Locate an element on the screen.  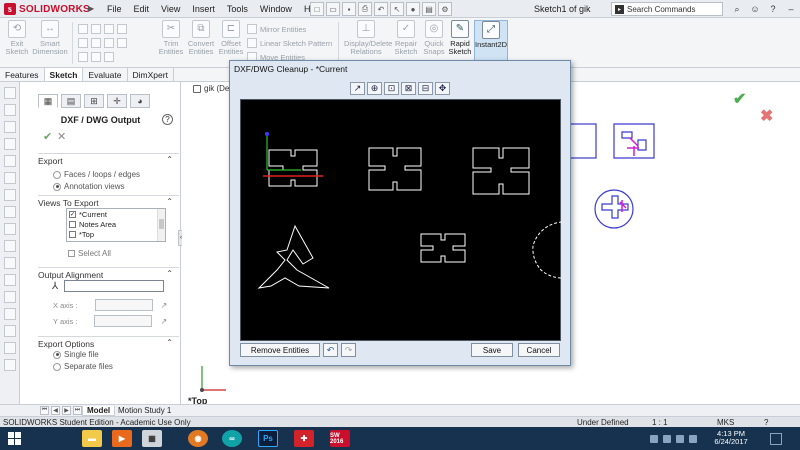
single-file-radio: Single file is located at coordinates (76, 354).